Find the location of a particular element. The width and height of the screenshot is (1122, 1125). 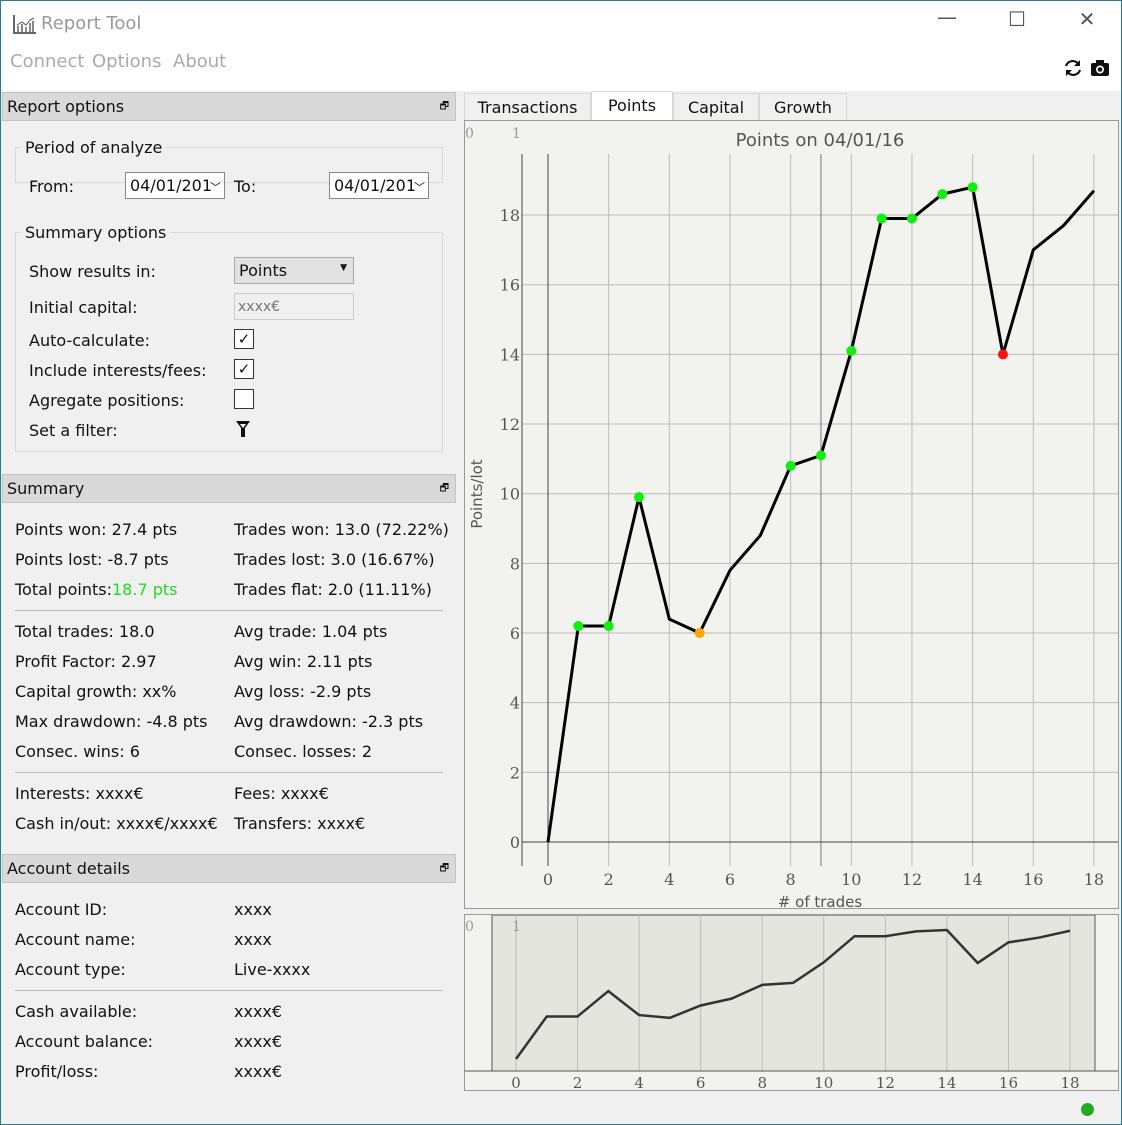

account-field: Account type: is located at coordinates (70, 969).